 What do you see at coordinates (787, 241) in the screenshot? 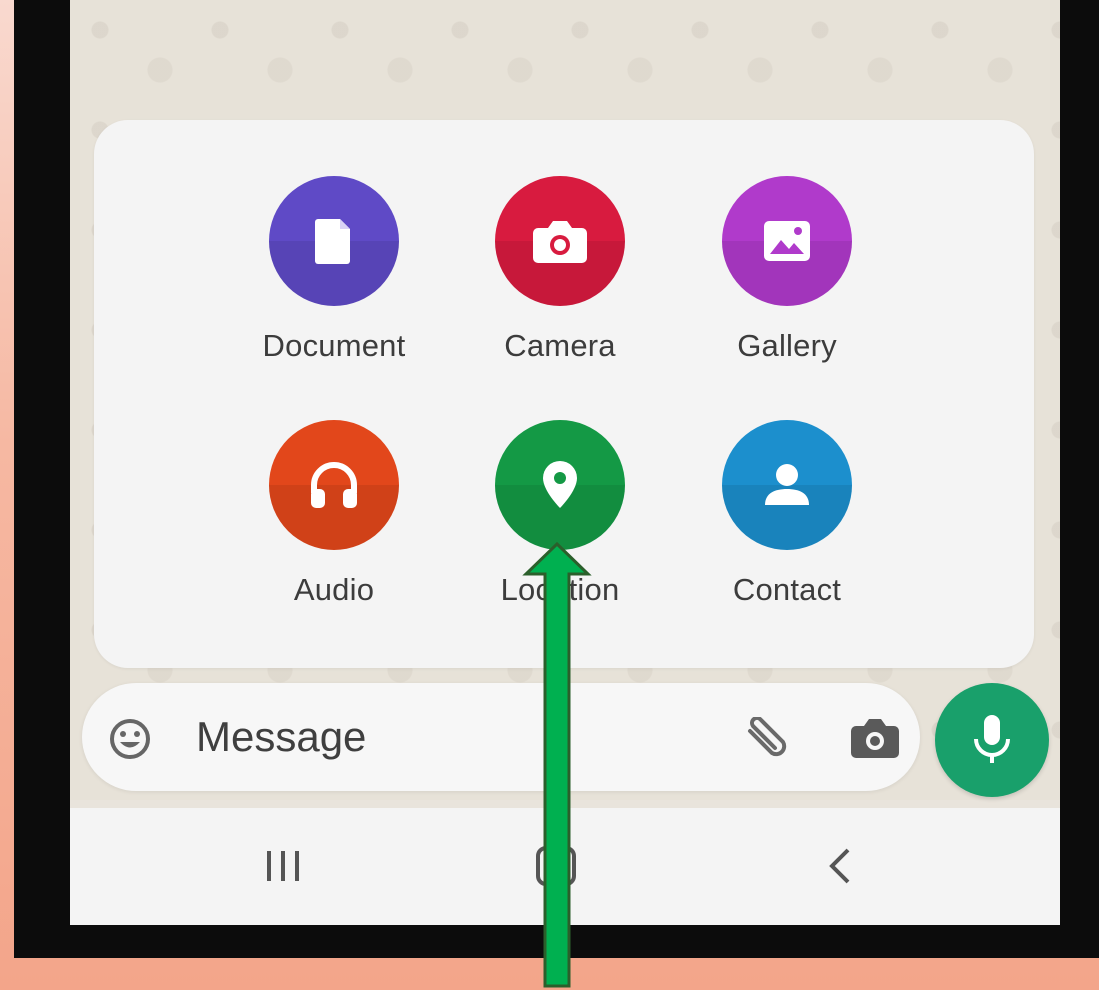
I see `gallery-icon` at bounding box center [787, 241].